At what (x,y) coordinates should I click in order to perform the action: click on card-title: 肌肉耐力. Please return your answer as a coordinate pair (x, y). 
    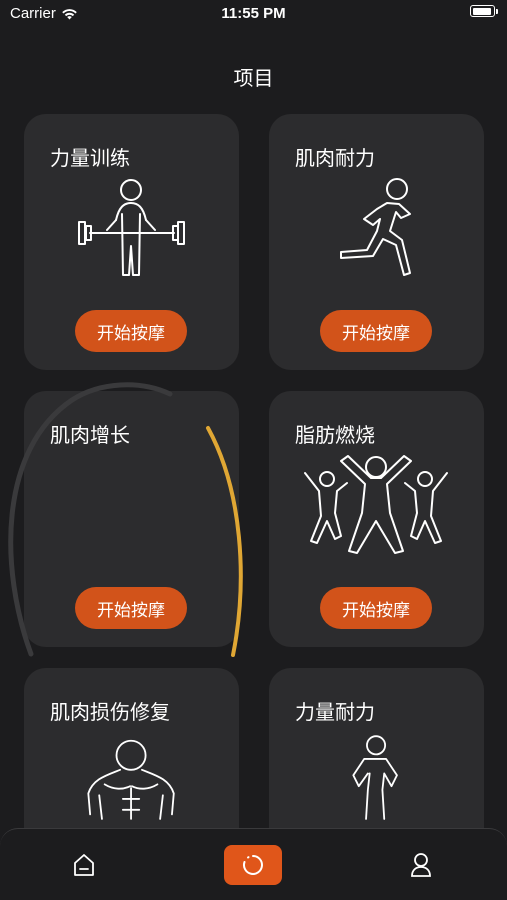
    Looking at the image, I should click on (335, 158).